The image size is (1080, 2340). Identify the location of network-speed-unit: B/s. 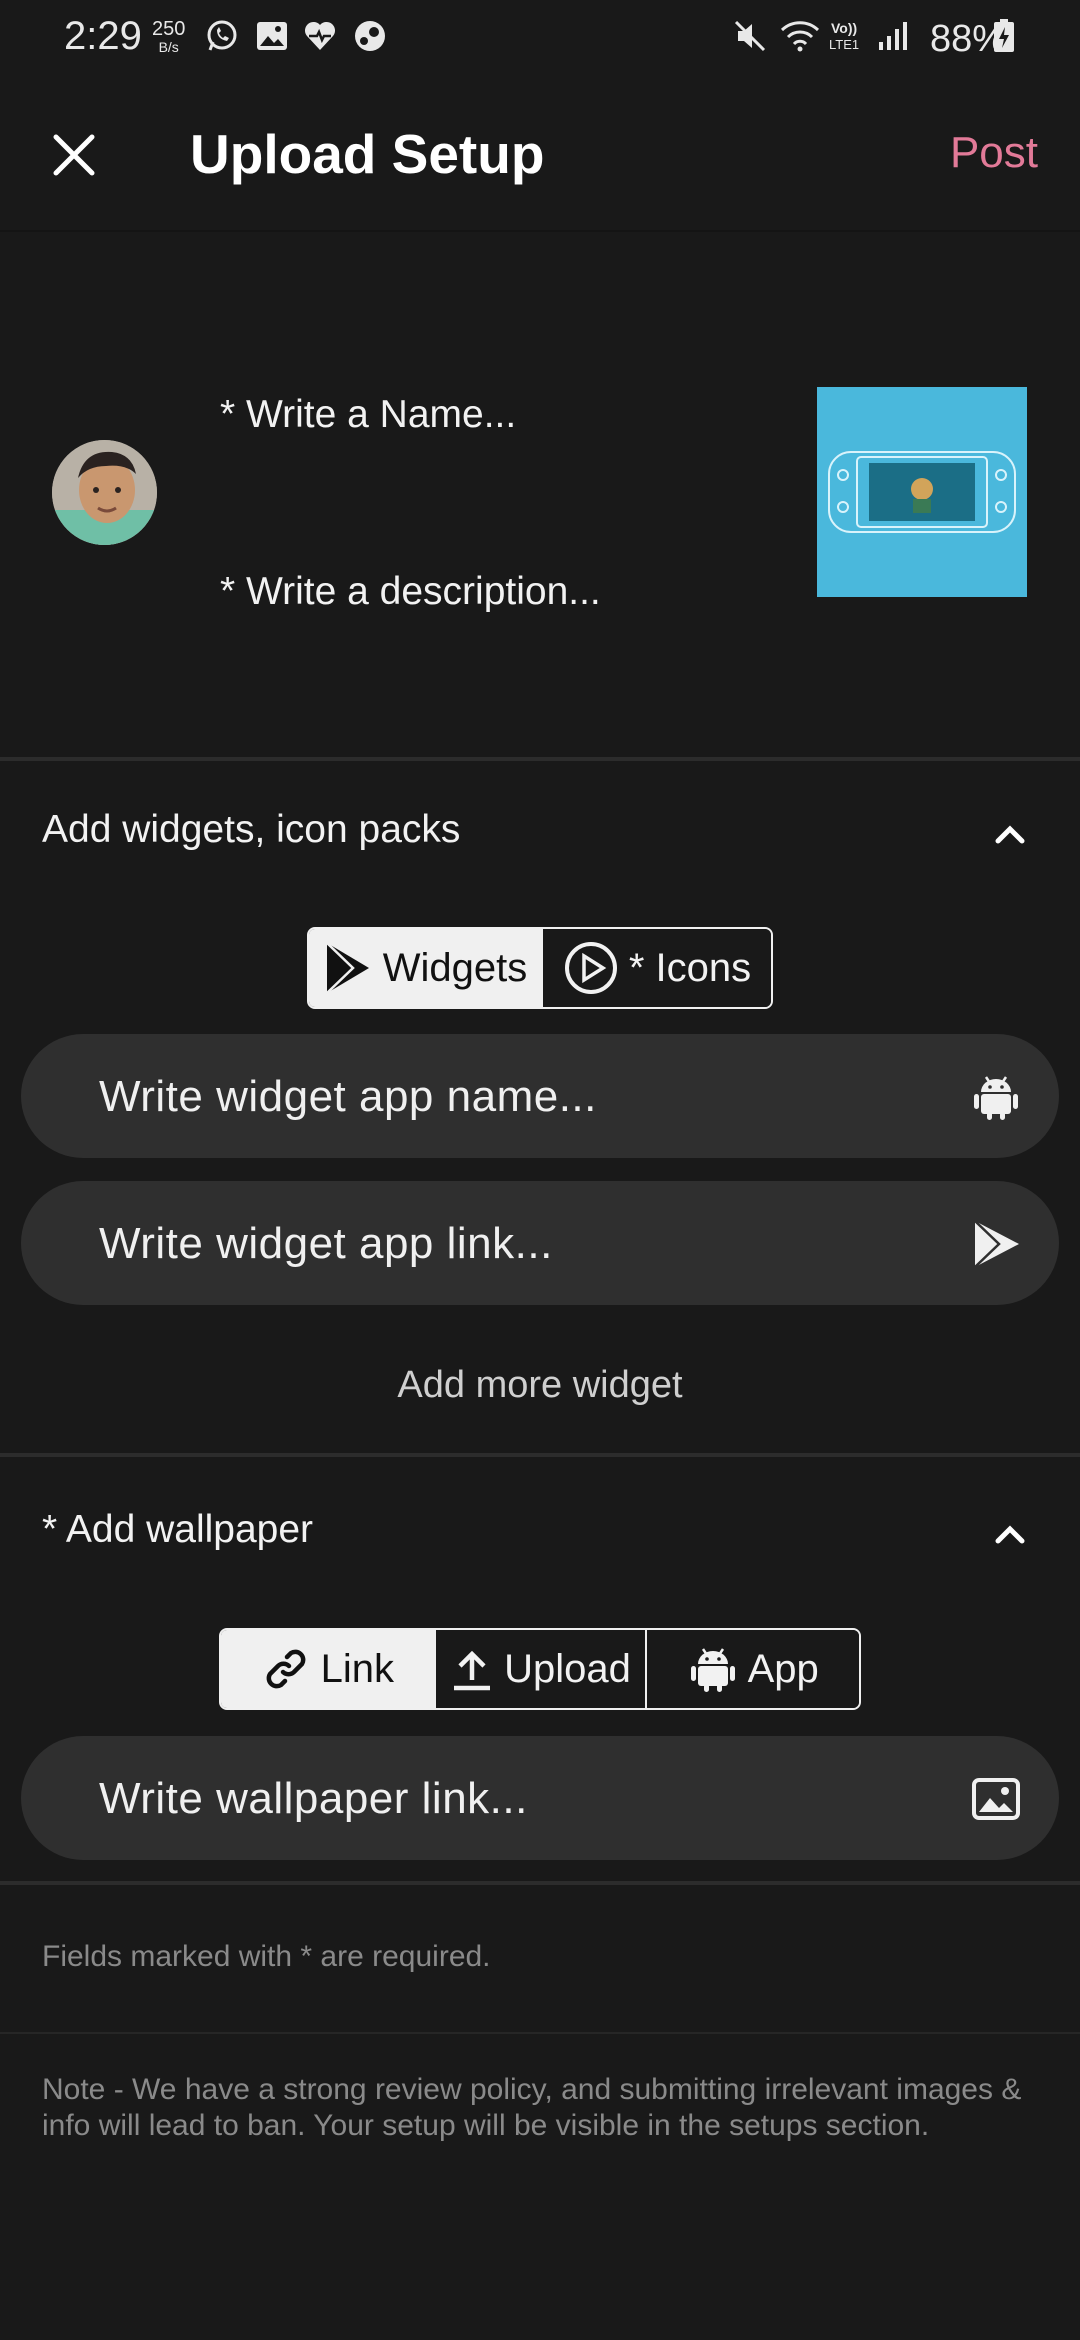
(168, 47).